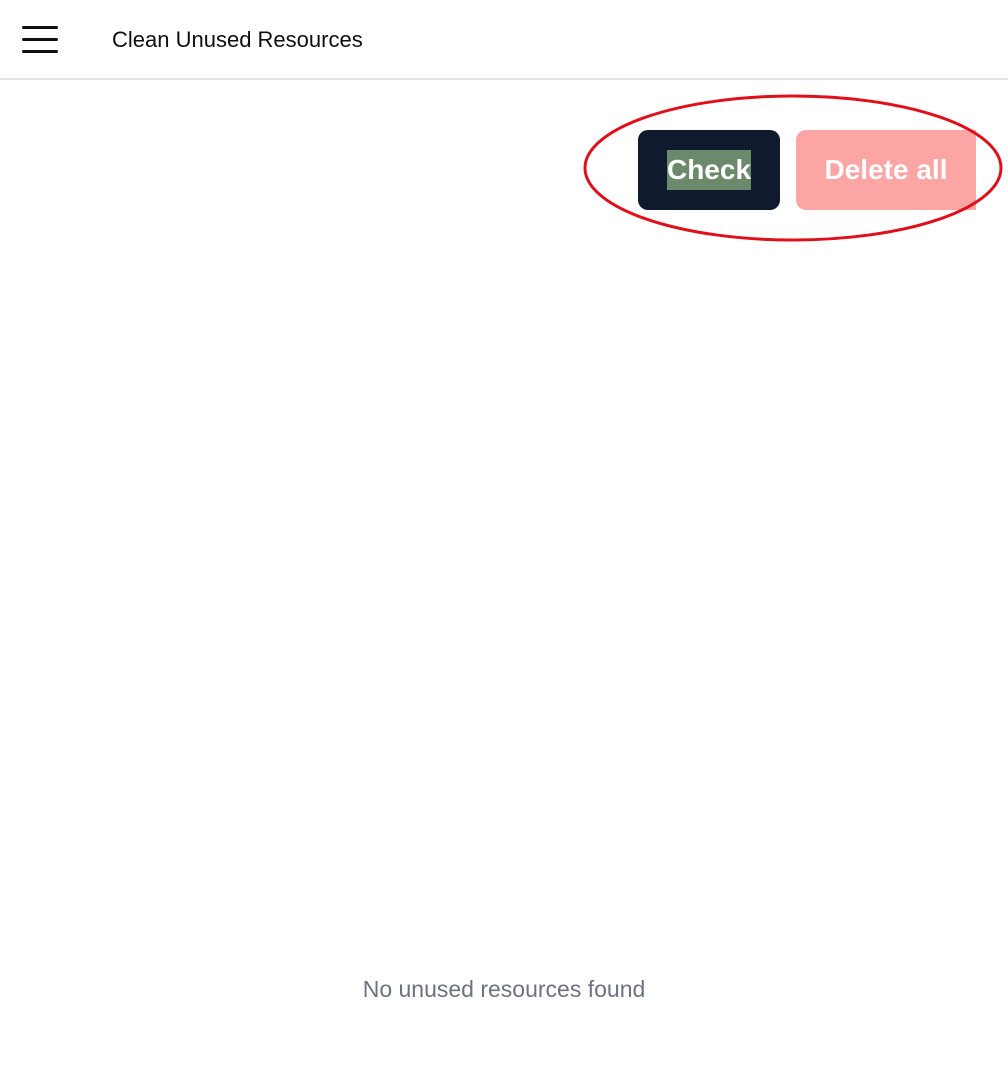 Image resolution: width=1008 pixels, height=1084 pixels. I want to click on check-button: Check, so click(709, 170).